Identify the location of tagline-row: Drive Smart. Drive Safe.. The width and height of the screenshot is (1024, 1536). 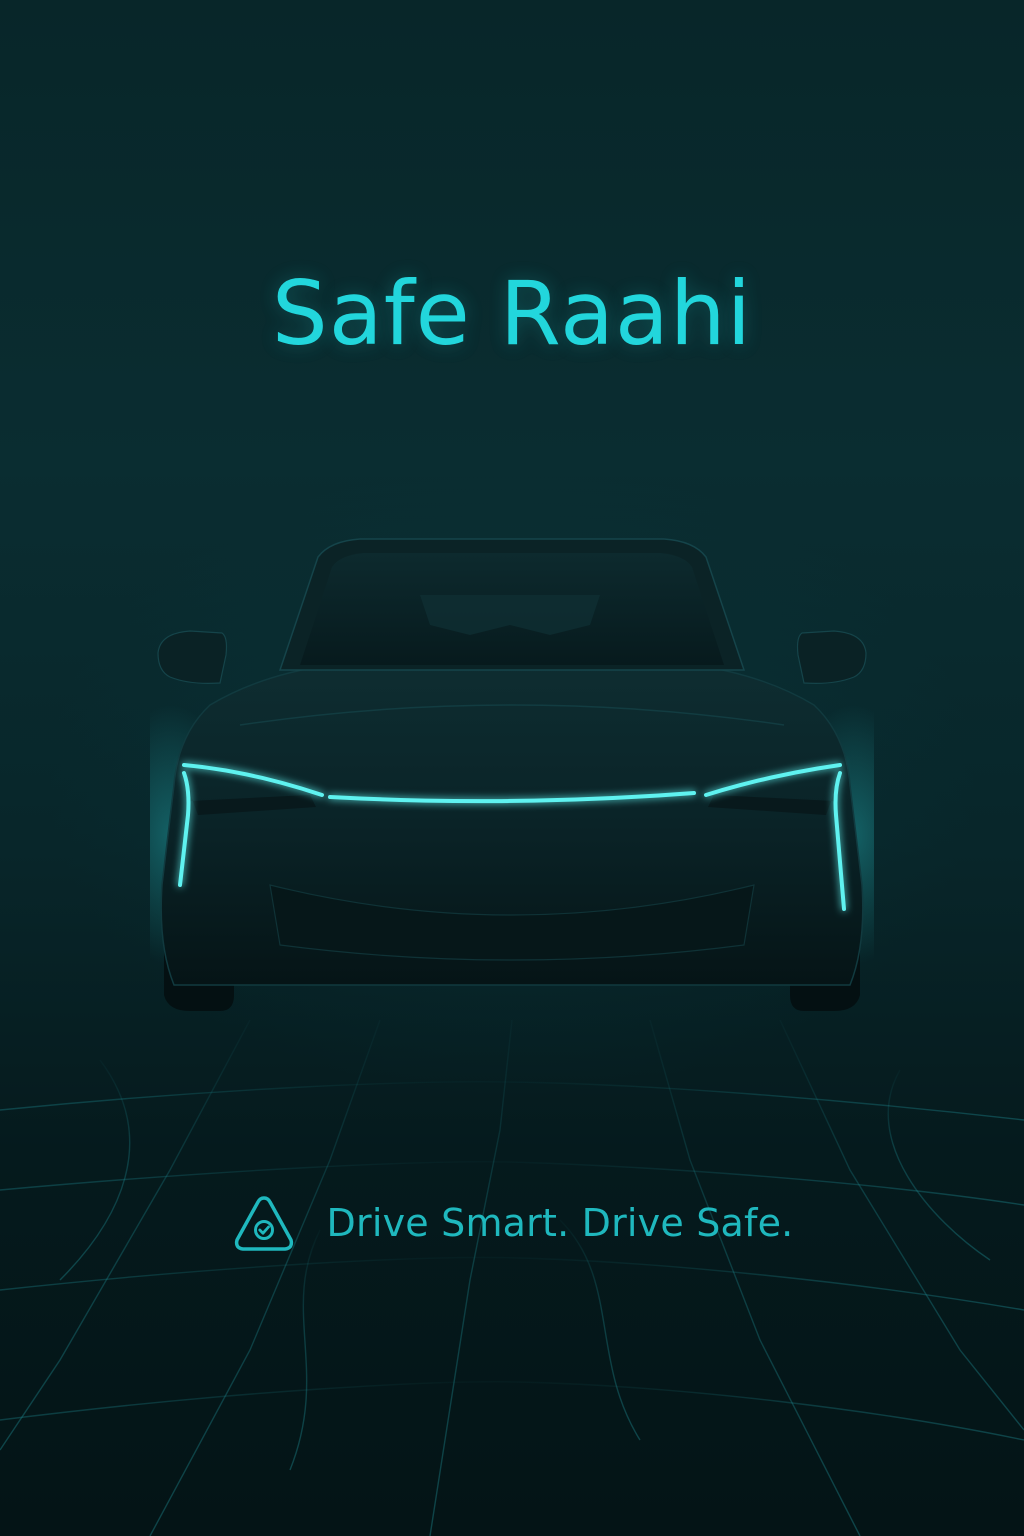
(512, 1223).